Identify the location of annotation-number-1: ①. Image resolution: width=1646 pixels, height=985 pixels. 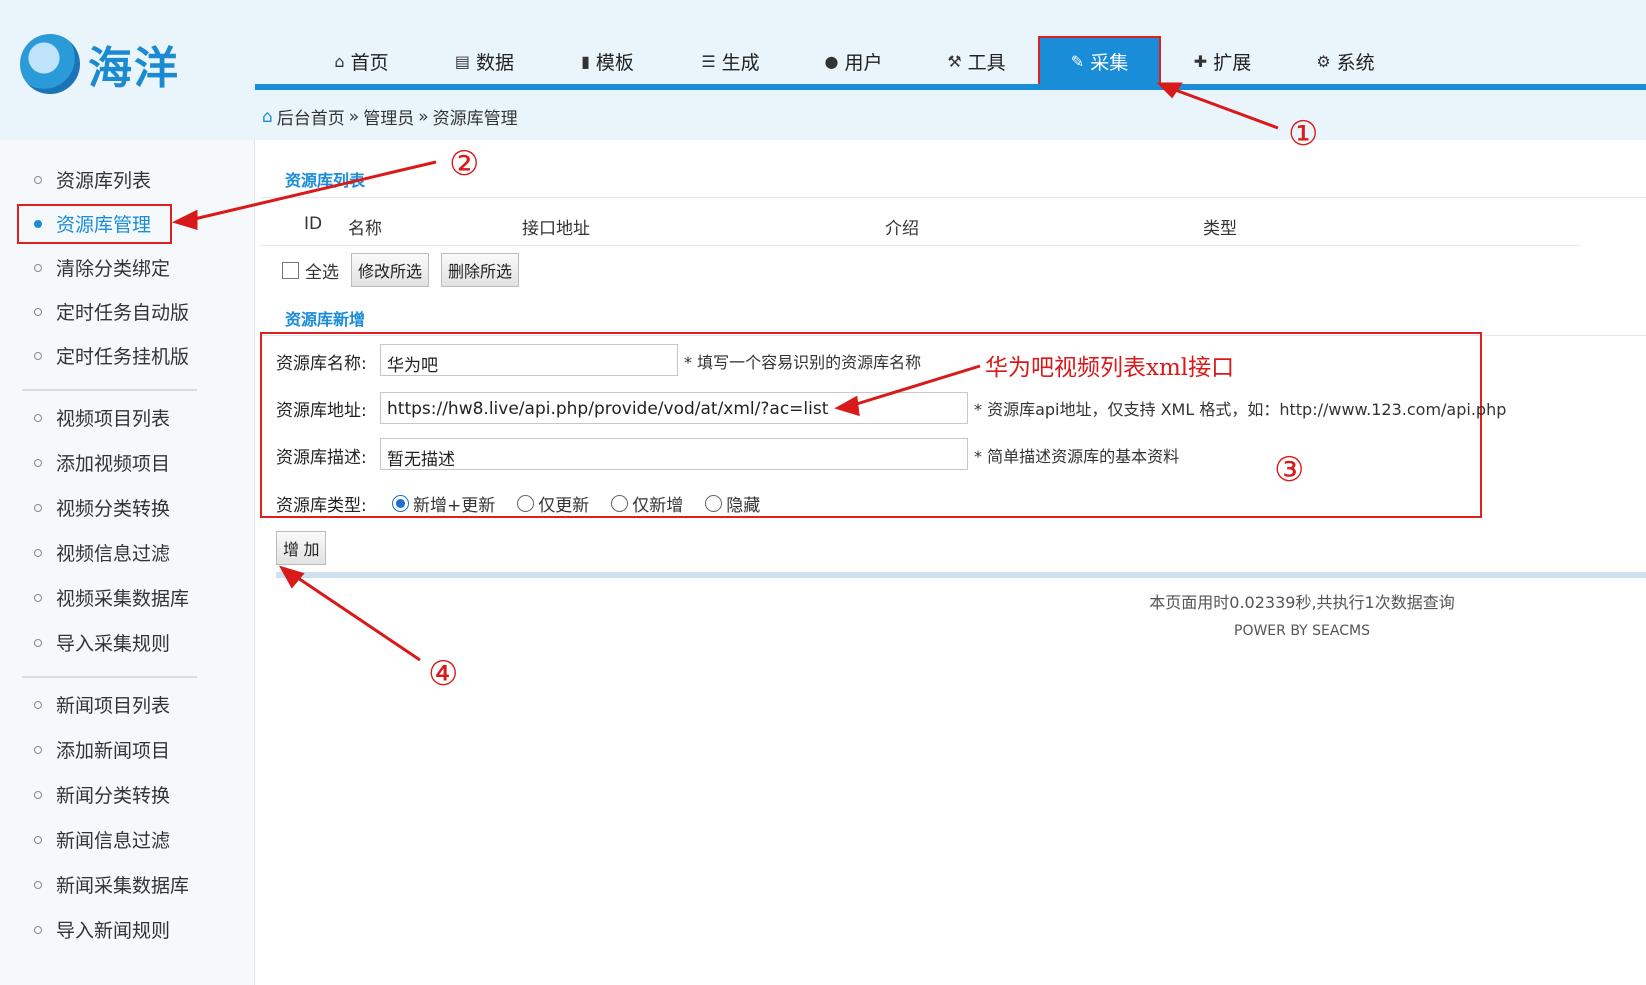
(1303, 134).